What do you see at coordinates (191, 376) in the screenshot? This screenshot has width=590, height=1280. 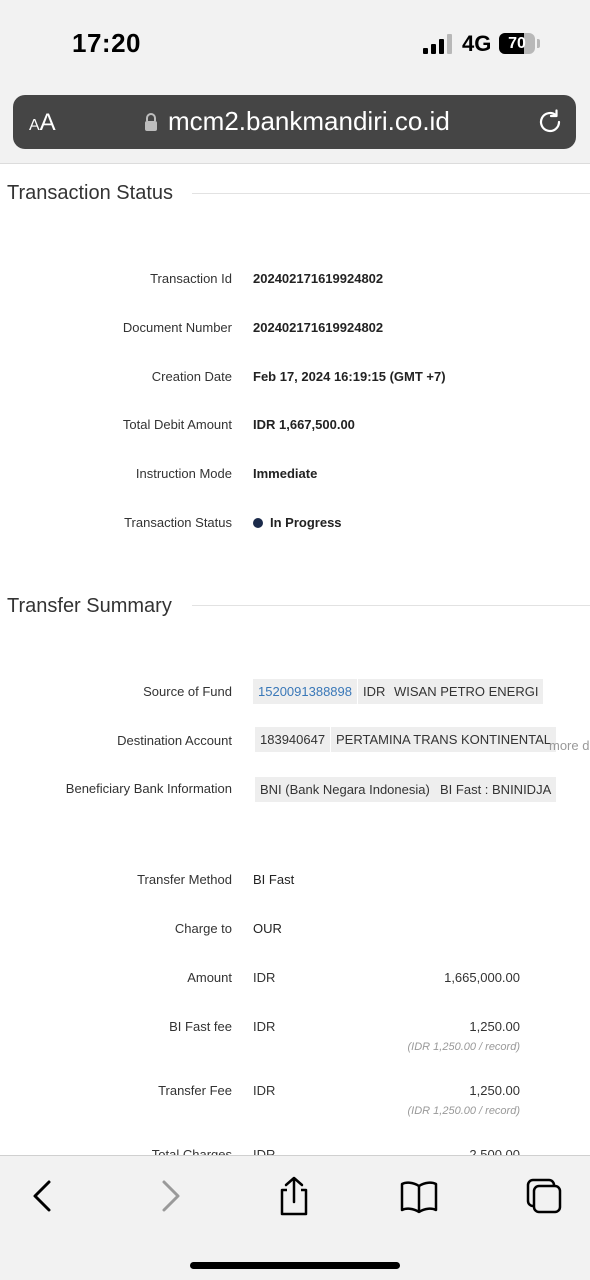 I see `creation-date-label: Creation Date` at bounding box center [191, 376].